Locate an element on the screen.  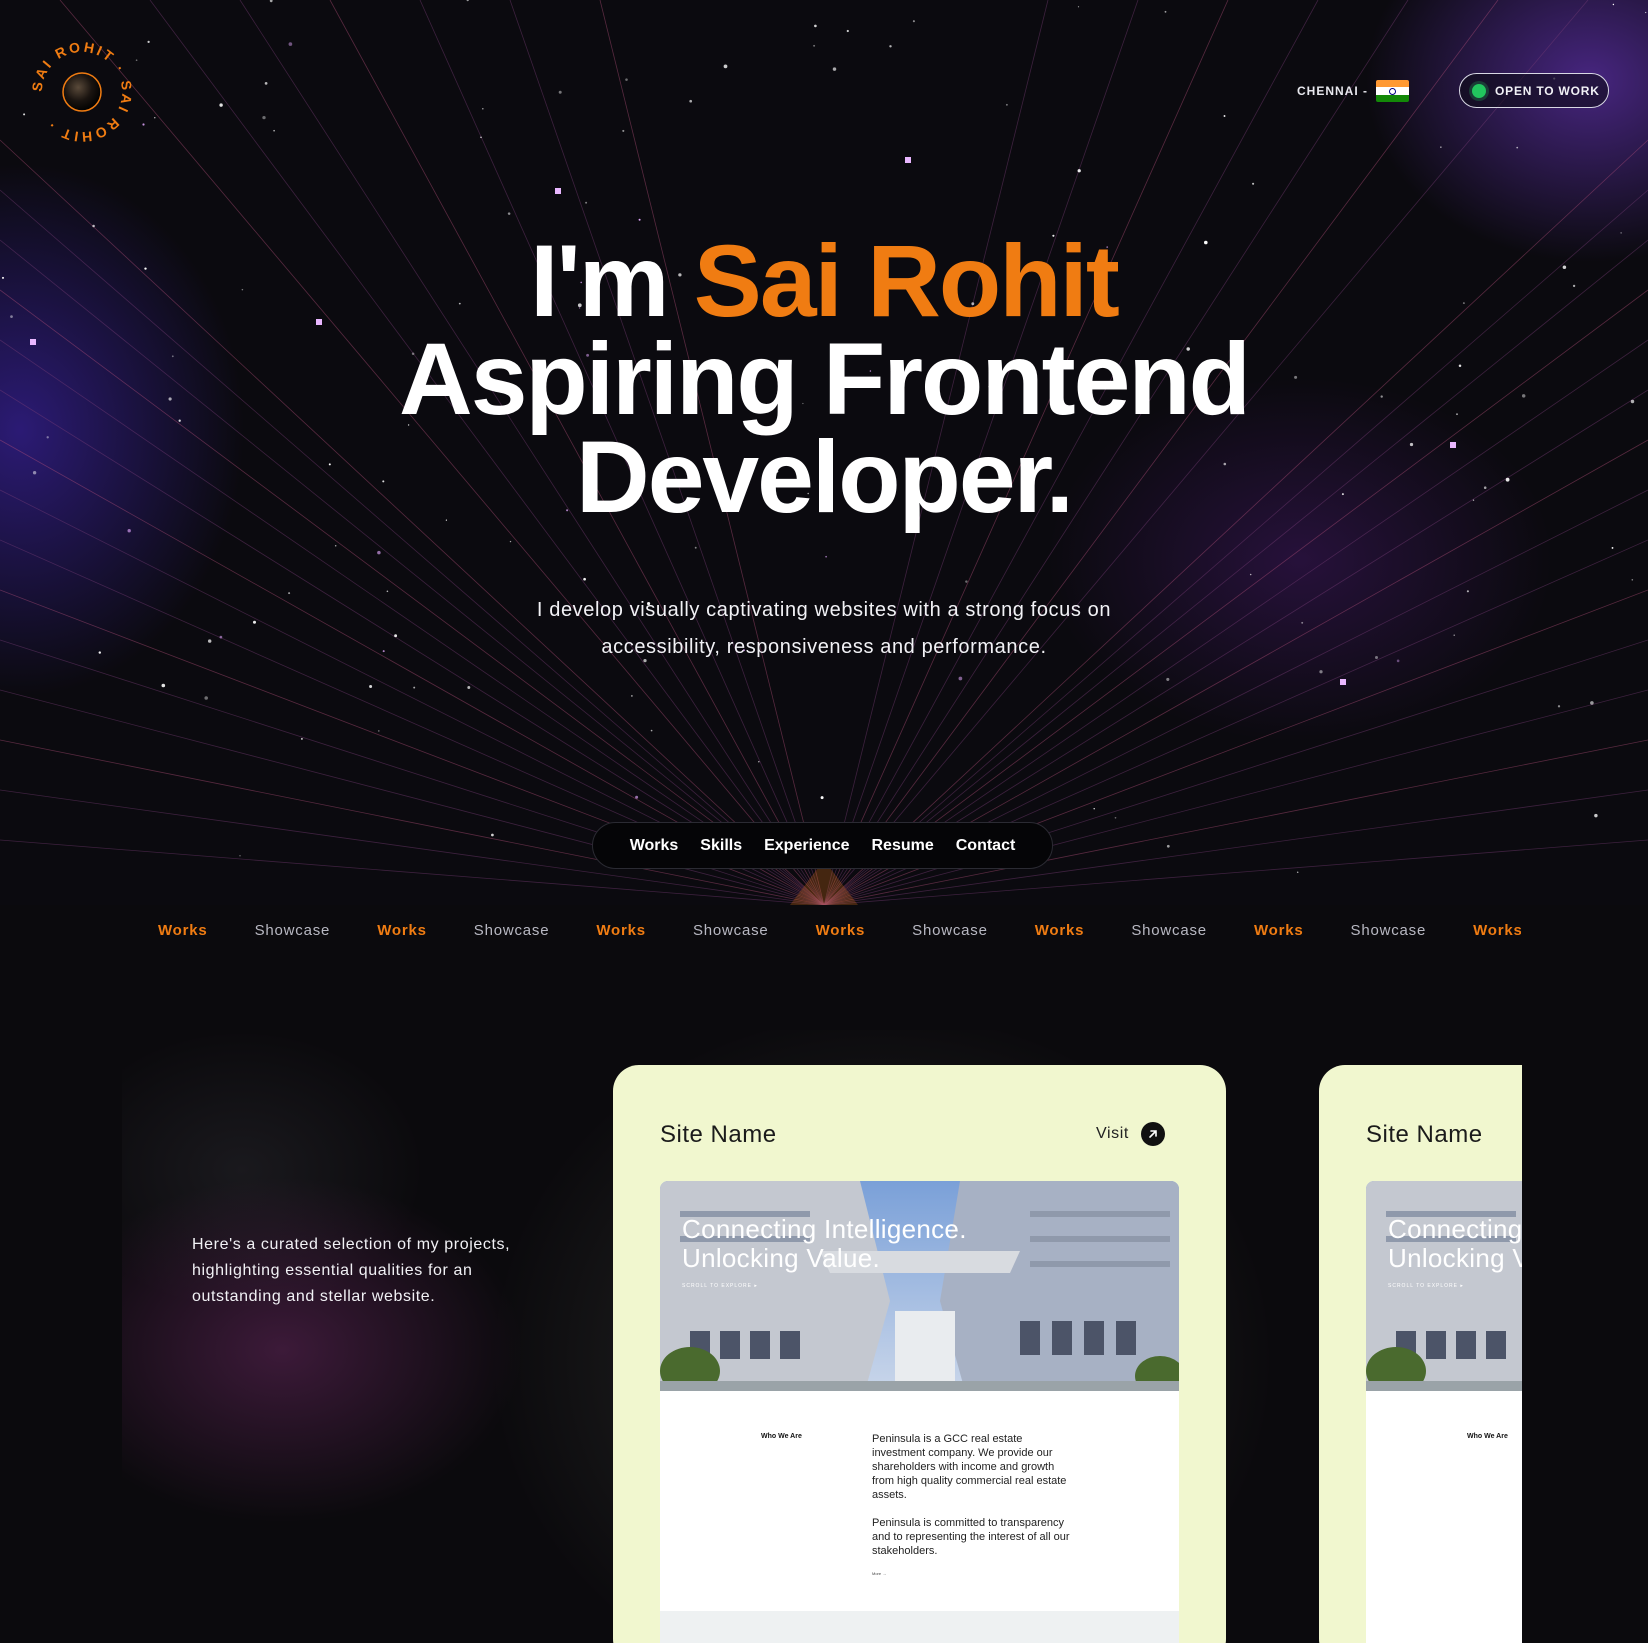
nav-item-skills: Skills is located at coordinates (721, 846).